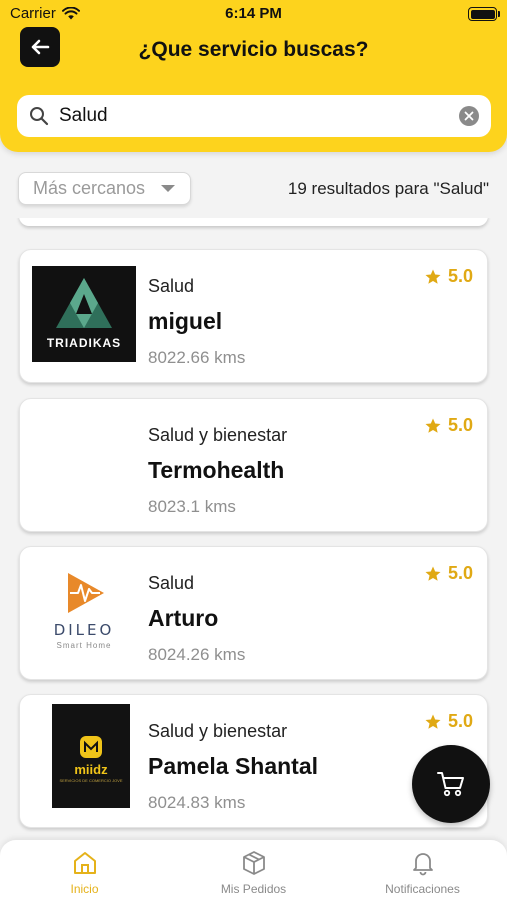 The width and height of the screenshot is (507, 900). I want to click on battery-icon, so click(484, 14).